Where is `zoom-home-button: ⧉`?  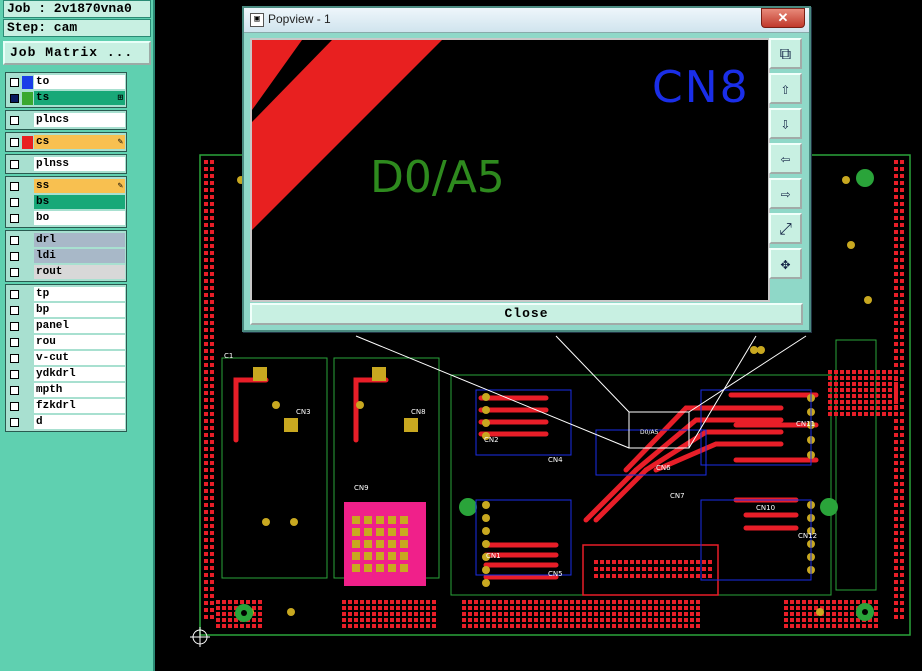
zoom-home-button: ⧉ is located at coordinates (785, 53).